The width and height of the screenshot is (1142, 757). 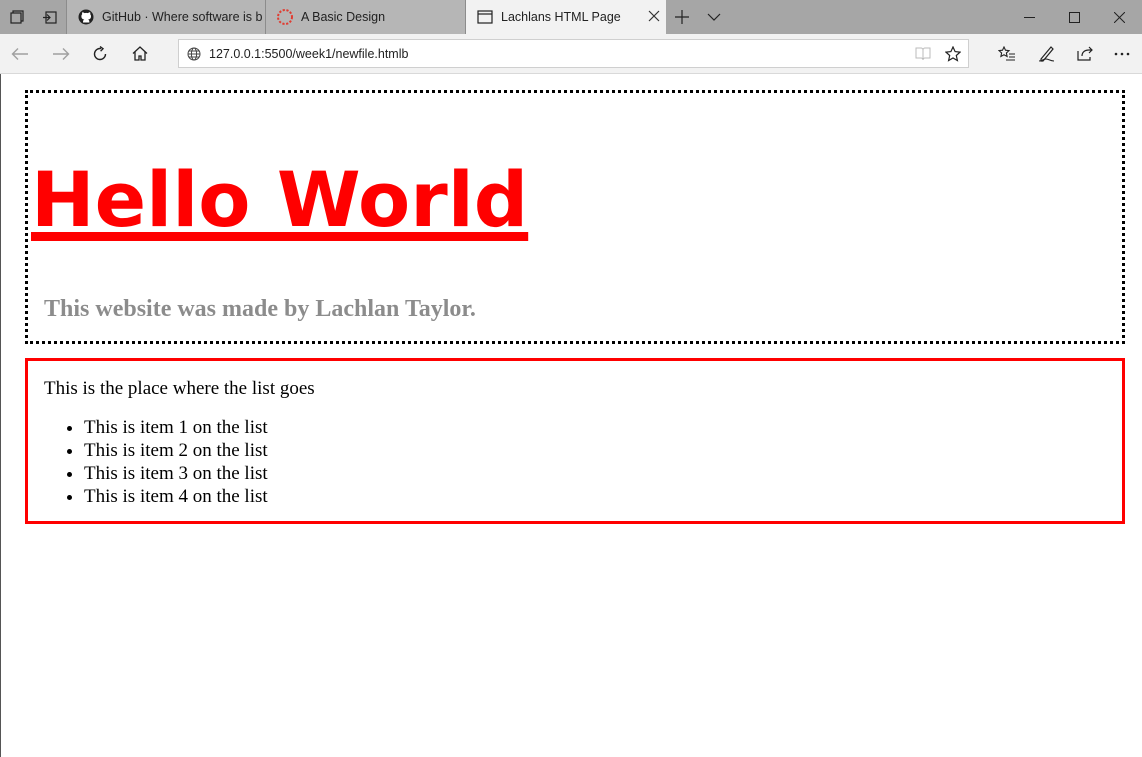 What do you see at coordinates (485, 17) in the screenshot?
I see `page-icon` at bounding box center [485, 17].